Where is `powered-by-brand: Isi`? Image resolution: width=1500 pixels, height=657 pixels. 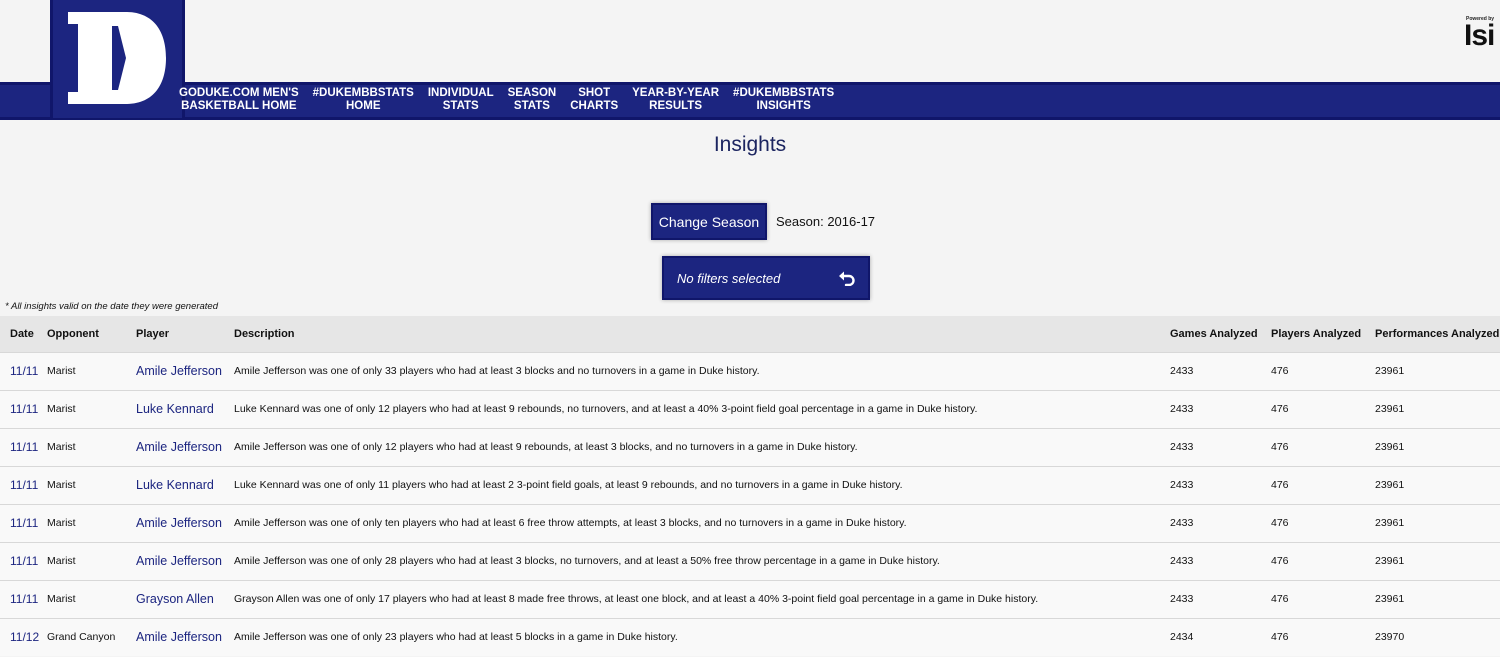 powered-by-brand: Isi is located at coordinates (1479, 35).